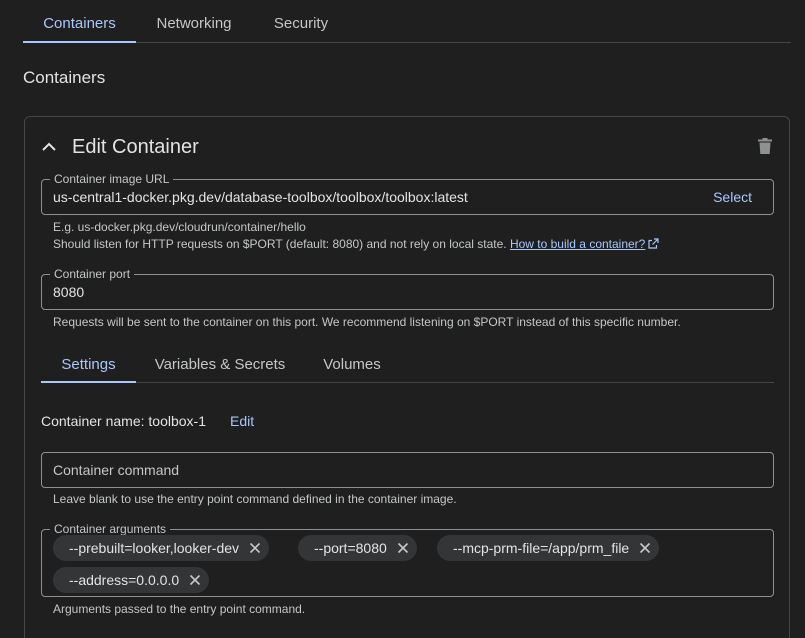 The image size is (805, 638). I want to click on container-port-label: Container port, so click(92, 274).